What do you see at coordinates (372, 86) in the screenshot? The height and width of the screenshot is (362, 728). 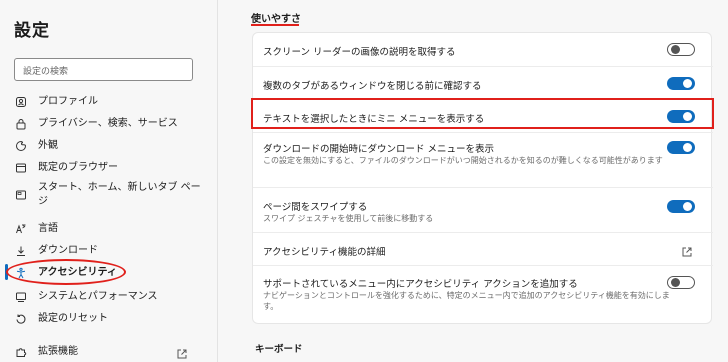 I see `setting-title: 複数のタブがあるウィンドウを閉じる前に確認する` at bounding box center [372, 86].